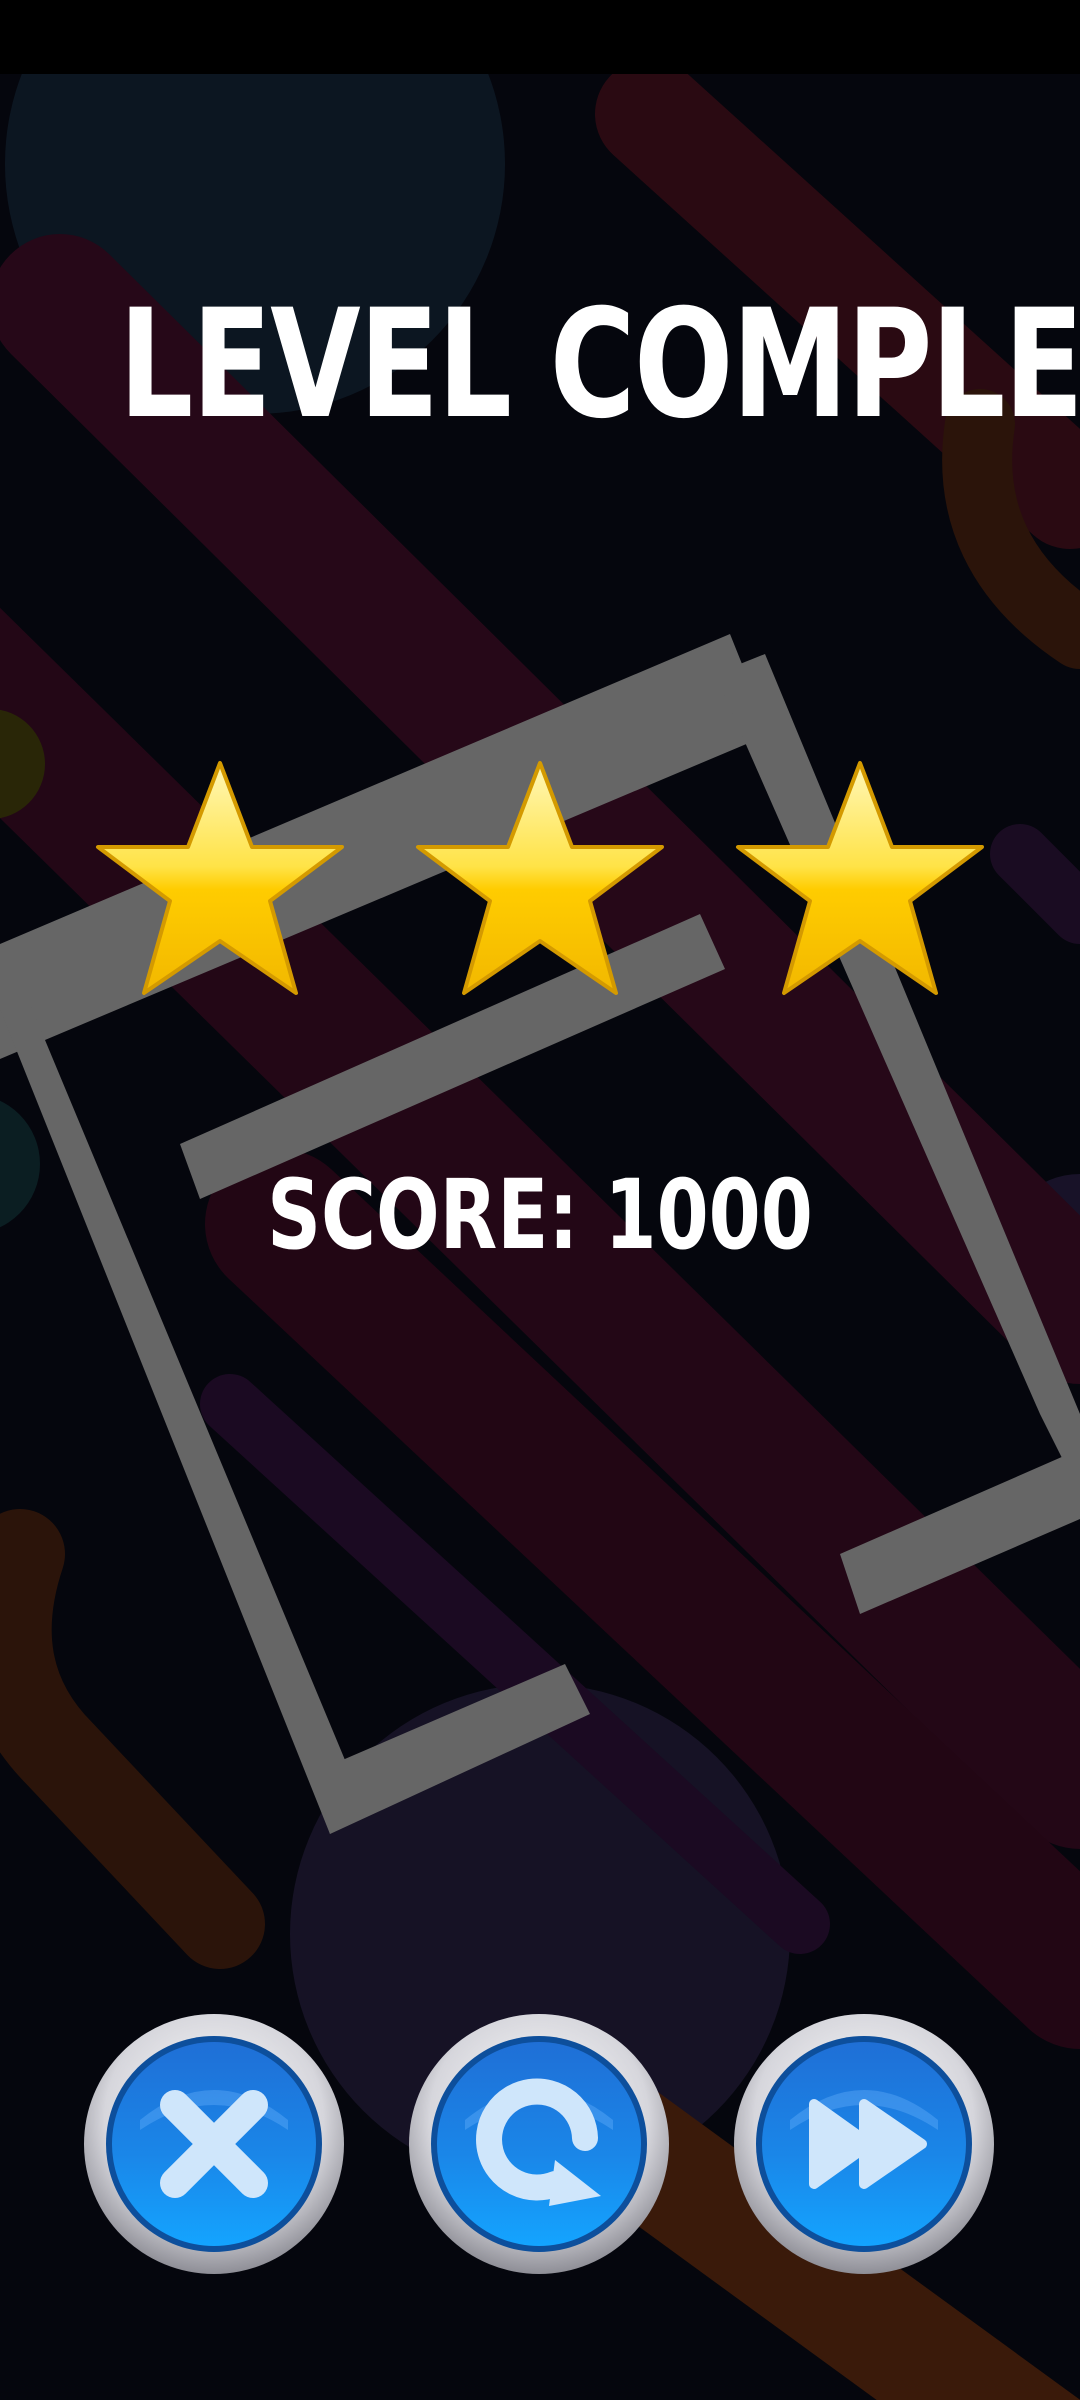  I want to click on close-x-icon, so click(214, 2144).